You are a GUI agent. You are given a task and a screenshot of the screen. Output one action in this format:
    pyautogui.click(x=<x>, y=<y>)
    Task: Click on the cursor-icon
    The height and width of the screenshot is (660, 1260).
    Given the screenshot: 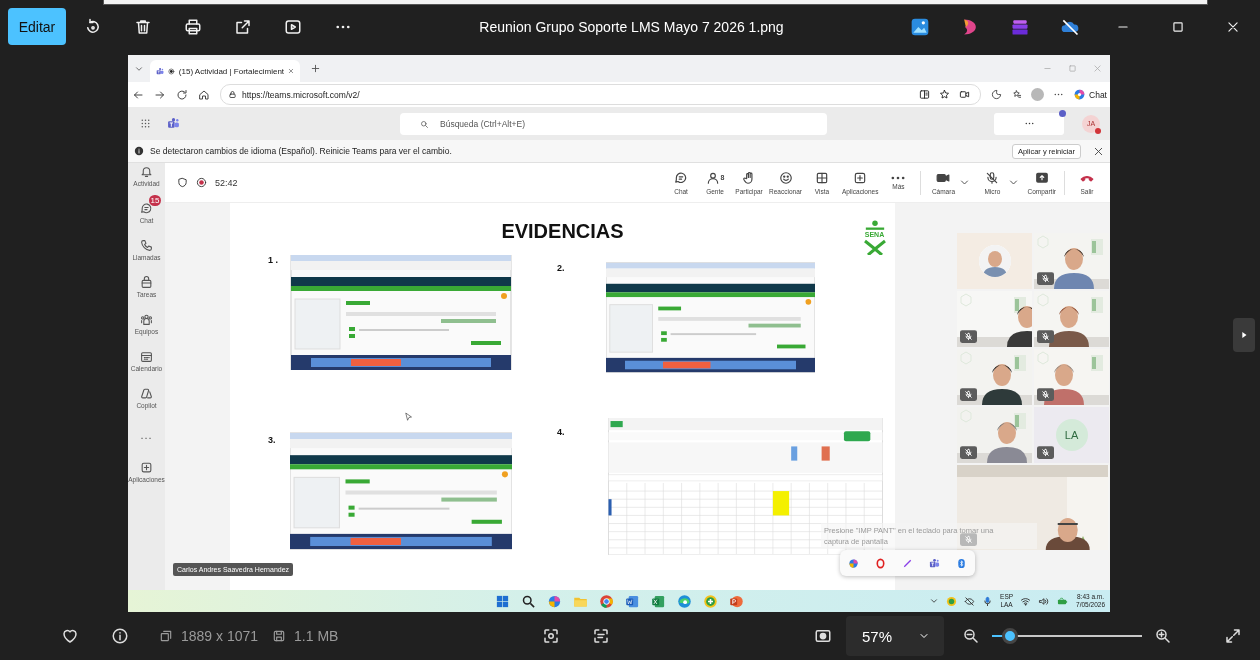 What is the action you would take?
    pyautogui.click(x=409, y=417)
    